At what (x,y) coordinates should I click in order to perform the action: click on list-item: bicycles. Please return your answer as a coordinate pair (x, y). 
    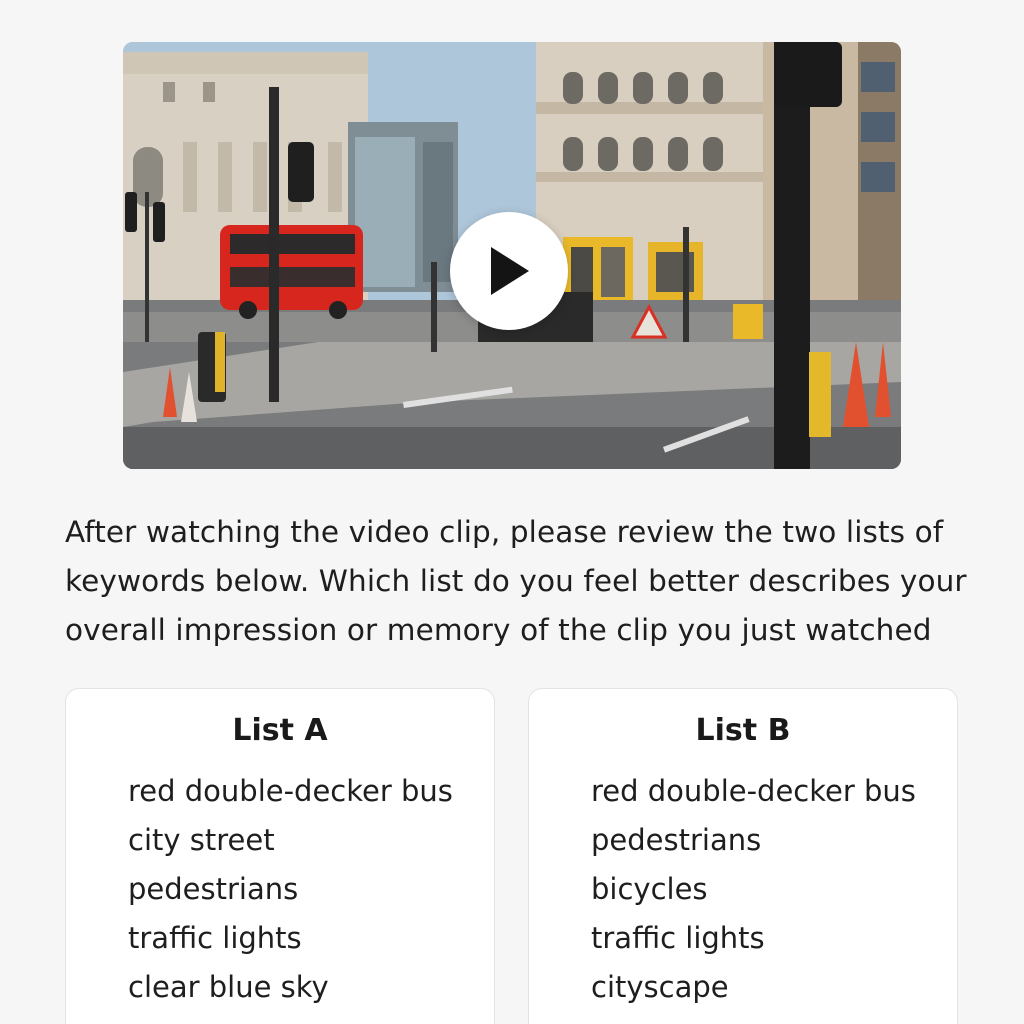
    Looking at the image, I should click on (649, 889).